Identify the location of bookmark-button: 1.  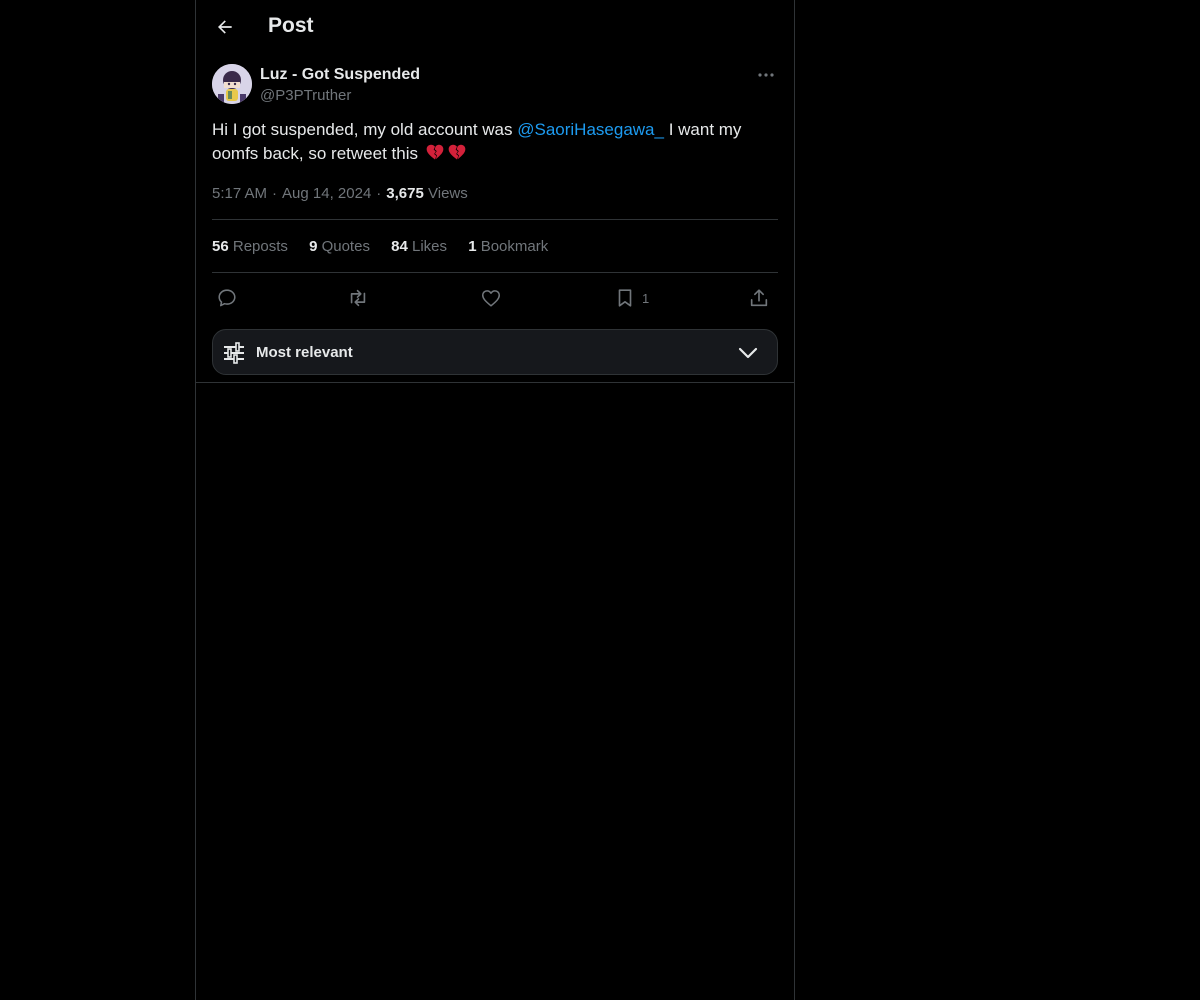
(631, 298).